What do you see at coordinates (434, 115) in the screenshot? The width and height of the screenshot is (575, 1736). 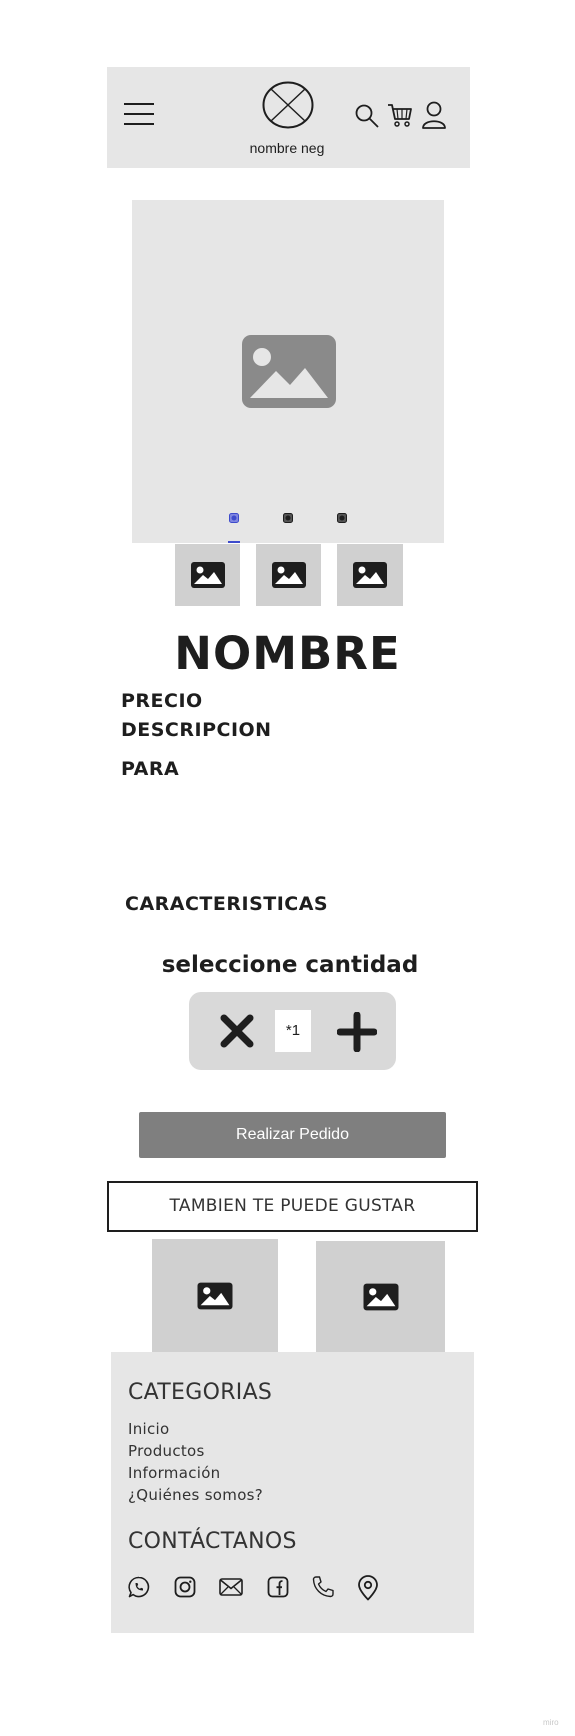 I see `user-icon` at bounding box center [434, 115].